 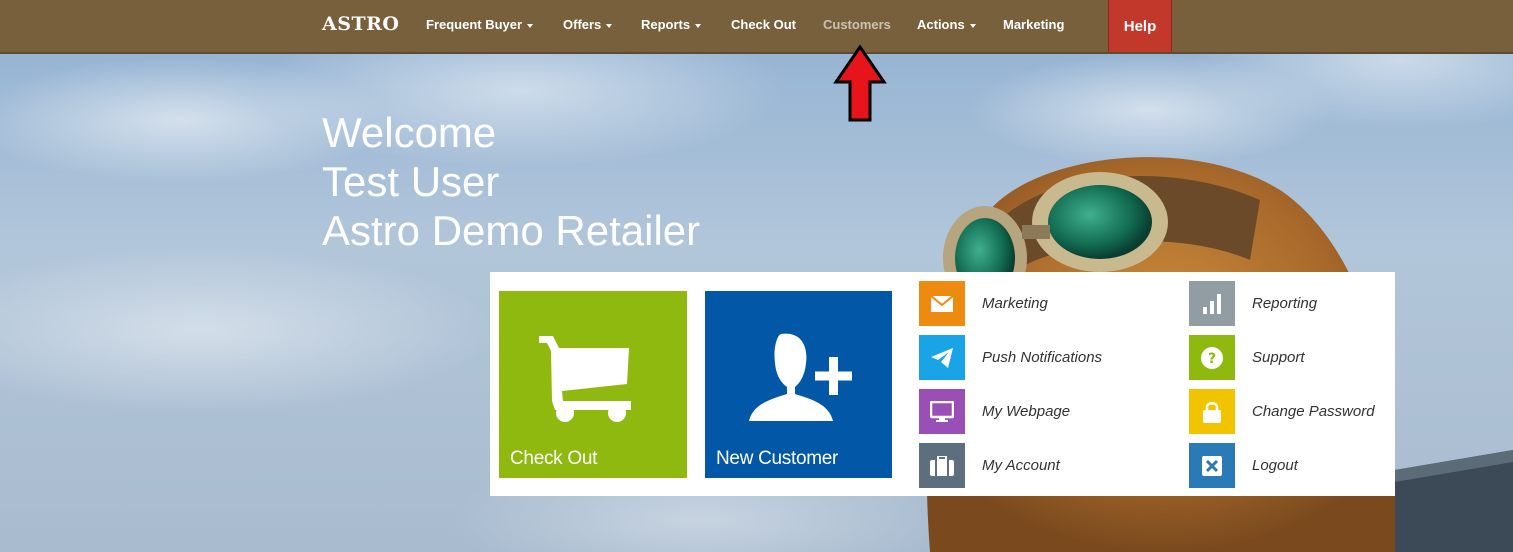 I want to click on quick-link-push-notifications: Push Notifications, so click(x=1039, y=358).